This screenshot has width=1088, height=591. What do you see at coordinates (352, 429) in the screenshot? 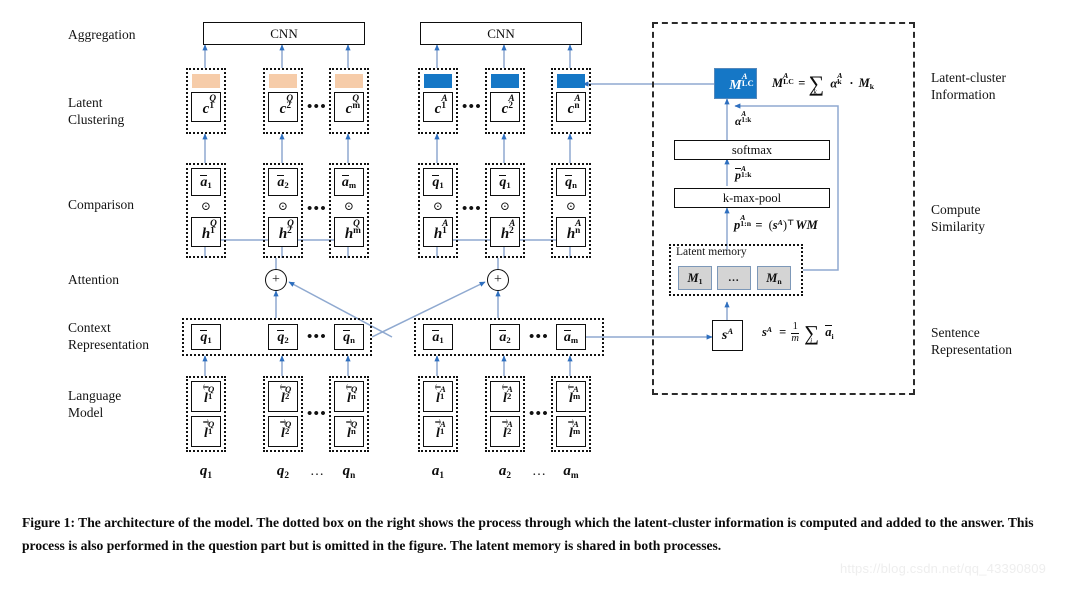
I see `lm-forward-question-3-math: lnQ` at bounding box center [352, 429].